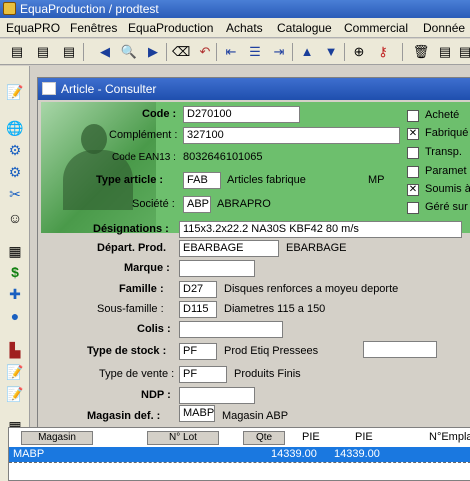  What do you see at coordinates (244, 28) in the screenshot?
I see `menu-achats: Achats` at bounding box center [244, 28].